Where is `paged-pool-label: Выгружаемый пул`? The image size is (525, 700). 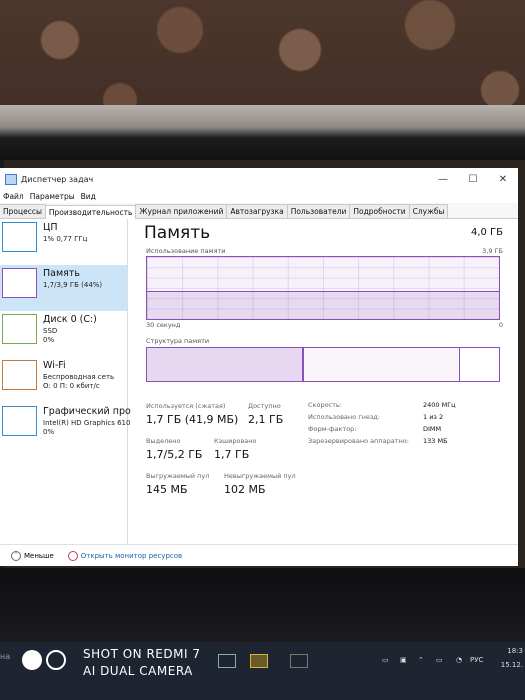 paged-pool-label: Выгружаемый пул is located at coordinates (178, 476).